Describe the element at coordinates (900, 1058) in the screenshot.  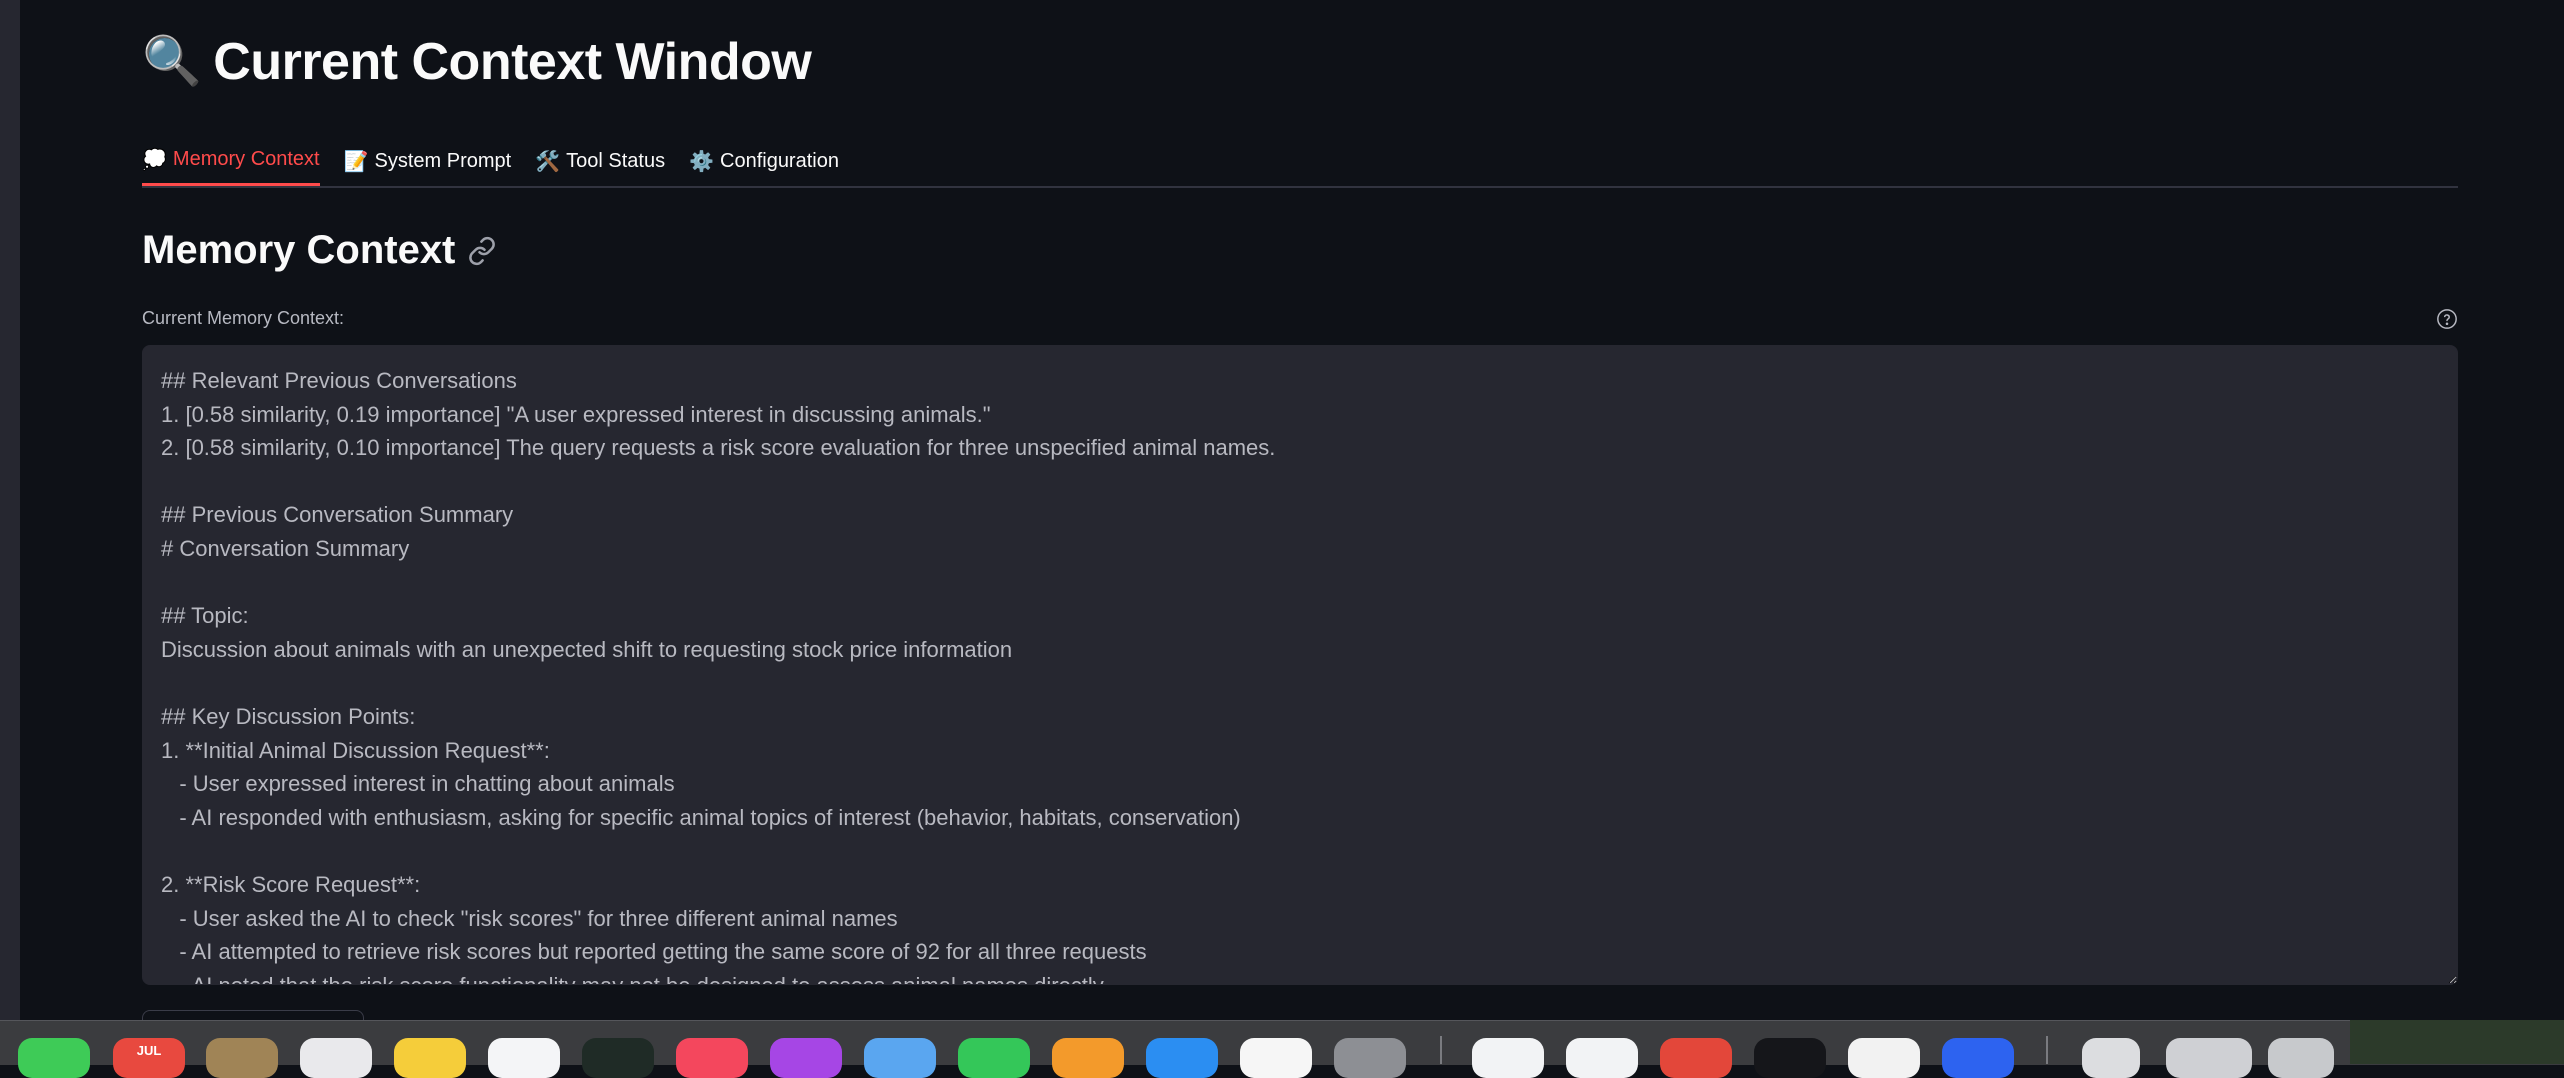
I see `photos-app-icon` at that location.